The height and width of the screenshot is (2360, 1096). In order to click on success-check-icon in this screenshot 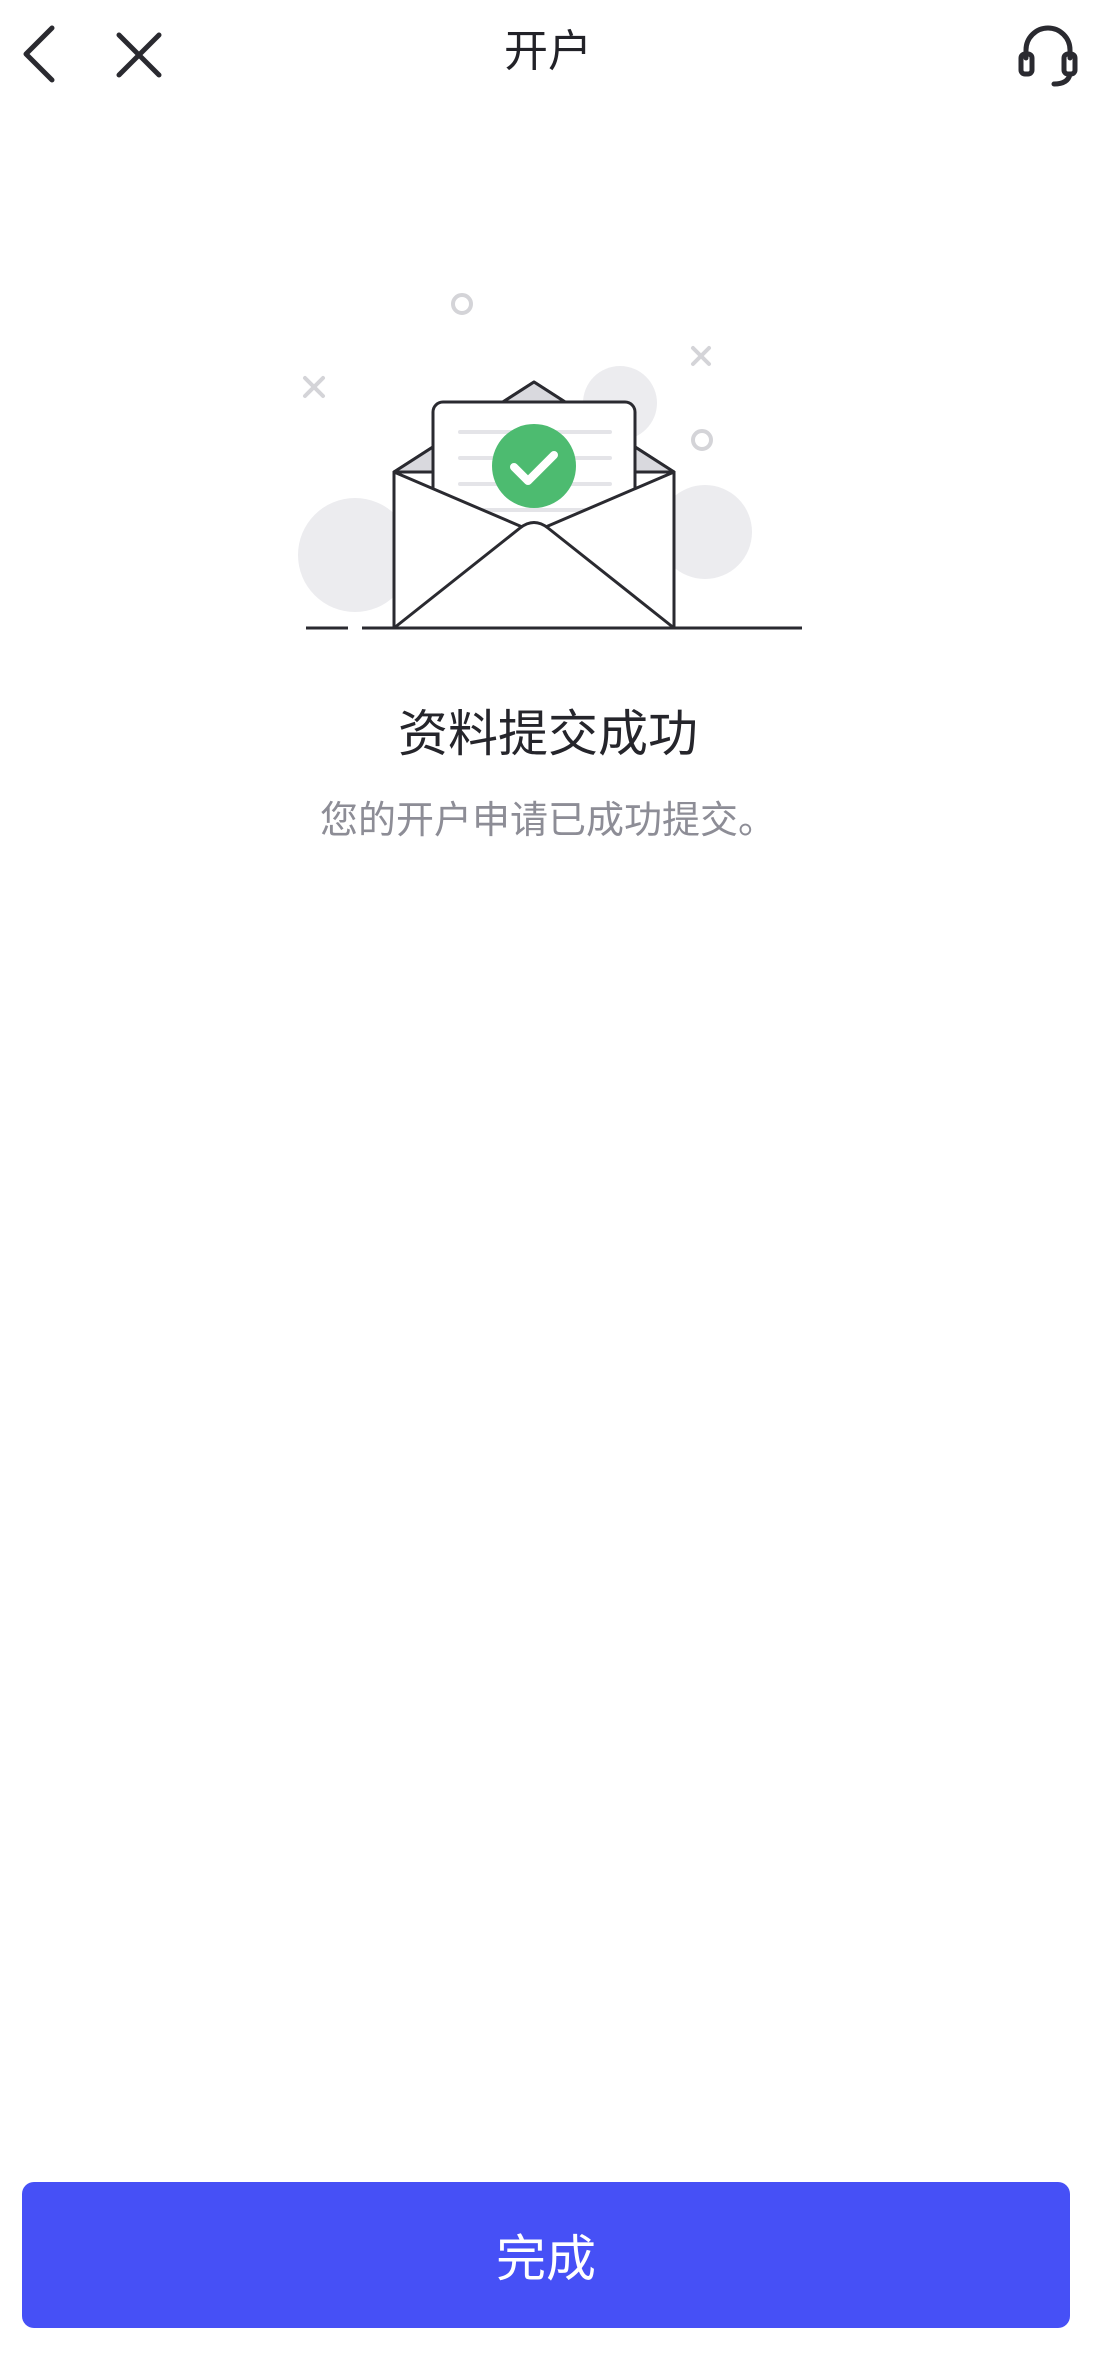, I will do `click(534, 466)`.